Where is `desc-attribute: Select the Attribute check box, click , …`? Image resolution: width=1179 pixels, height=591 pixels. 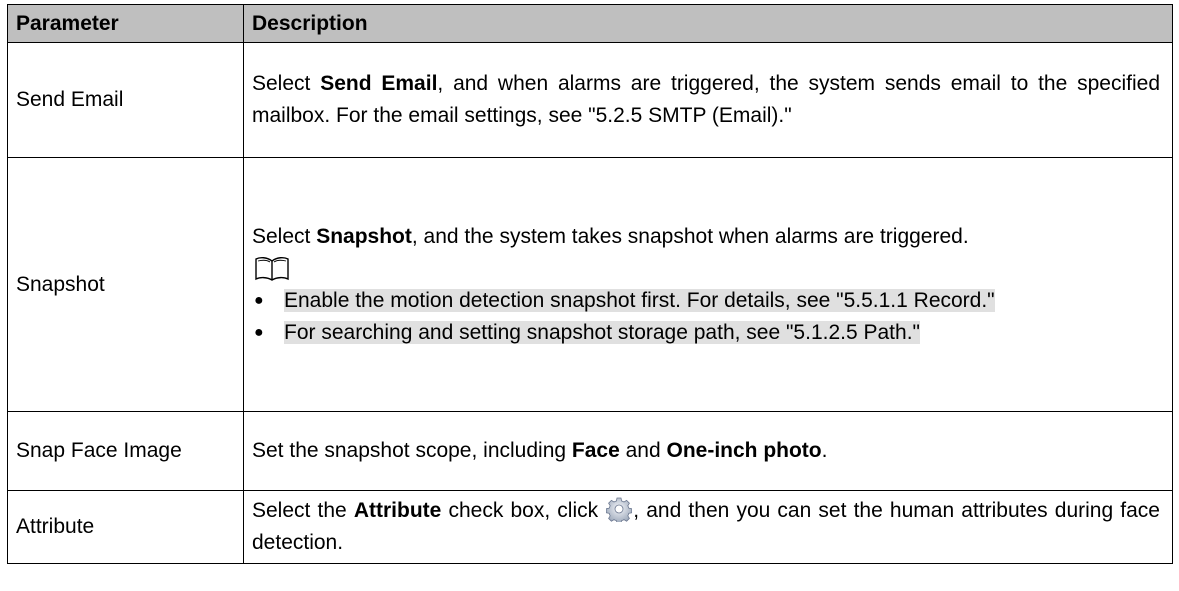
desc-attribute: Select the Attribute check box, click , … is located at coordinates (708, 527).